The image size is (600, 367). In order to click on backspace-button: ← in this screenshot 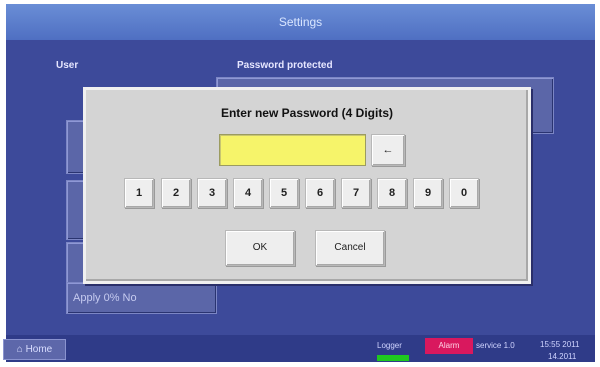, I will do `click(388, 150)`.